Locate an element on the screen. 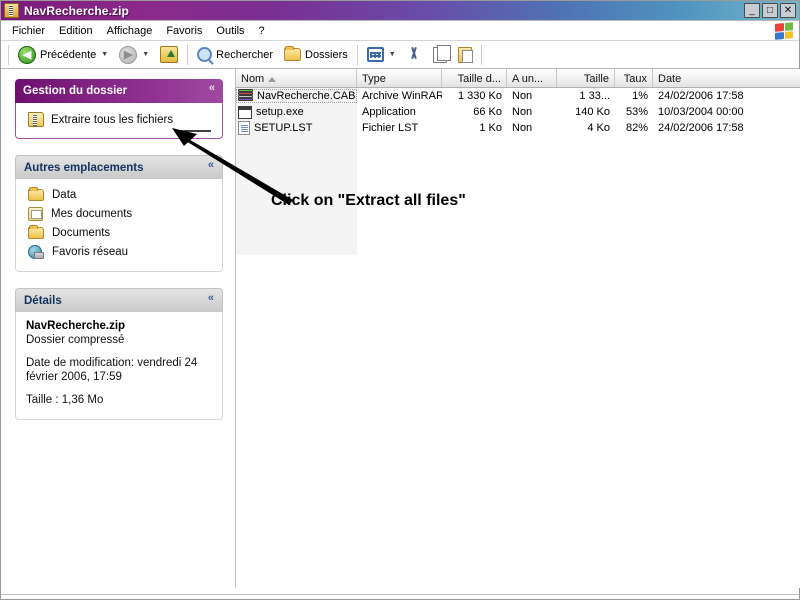  file-type-cell: Archive WinRAR is located at coordinates (402, 96).